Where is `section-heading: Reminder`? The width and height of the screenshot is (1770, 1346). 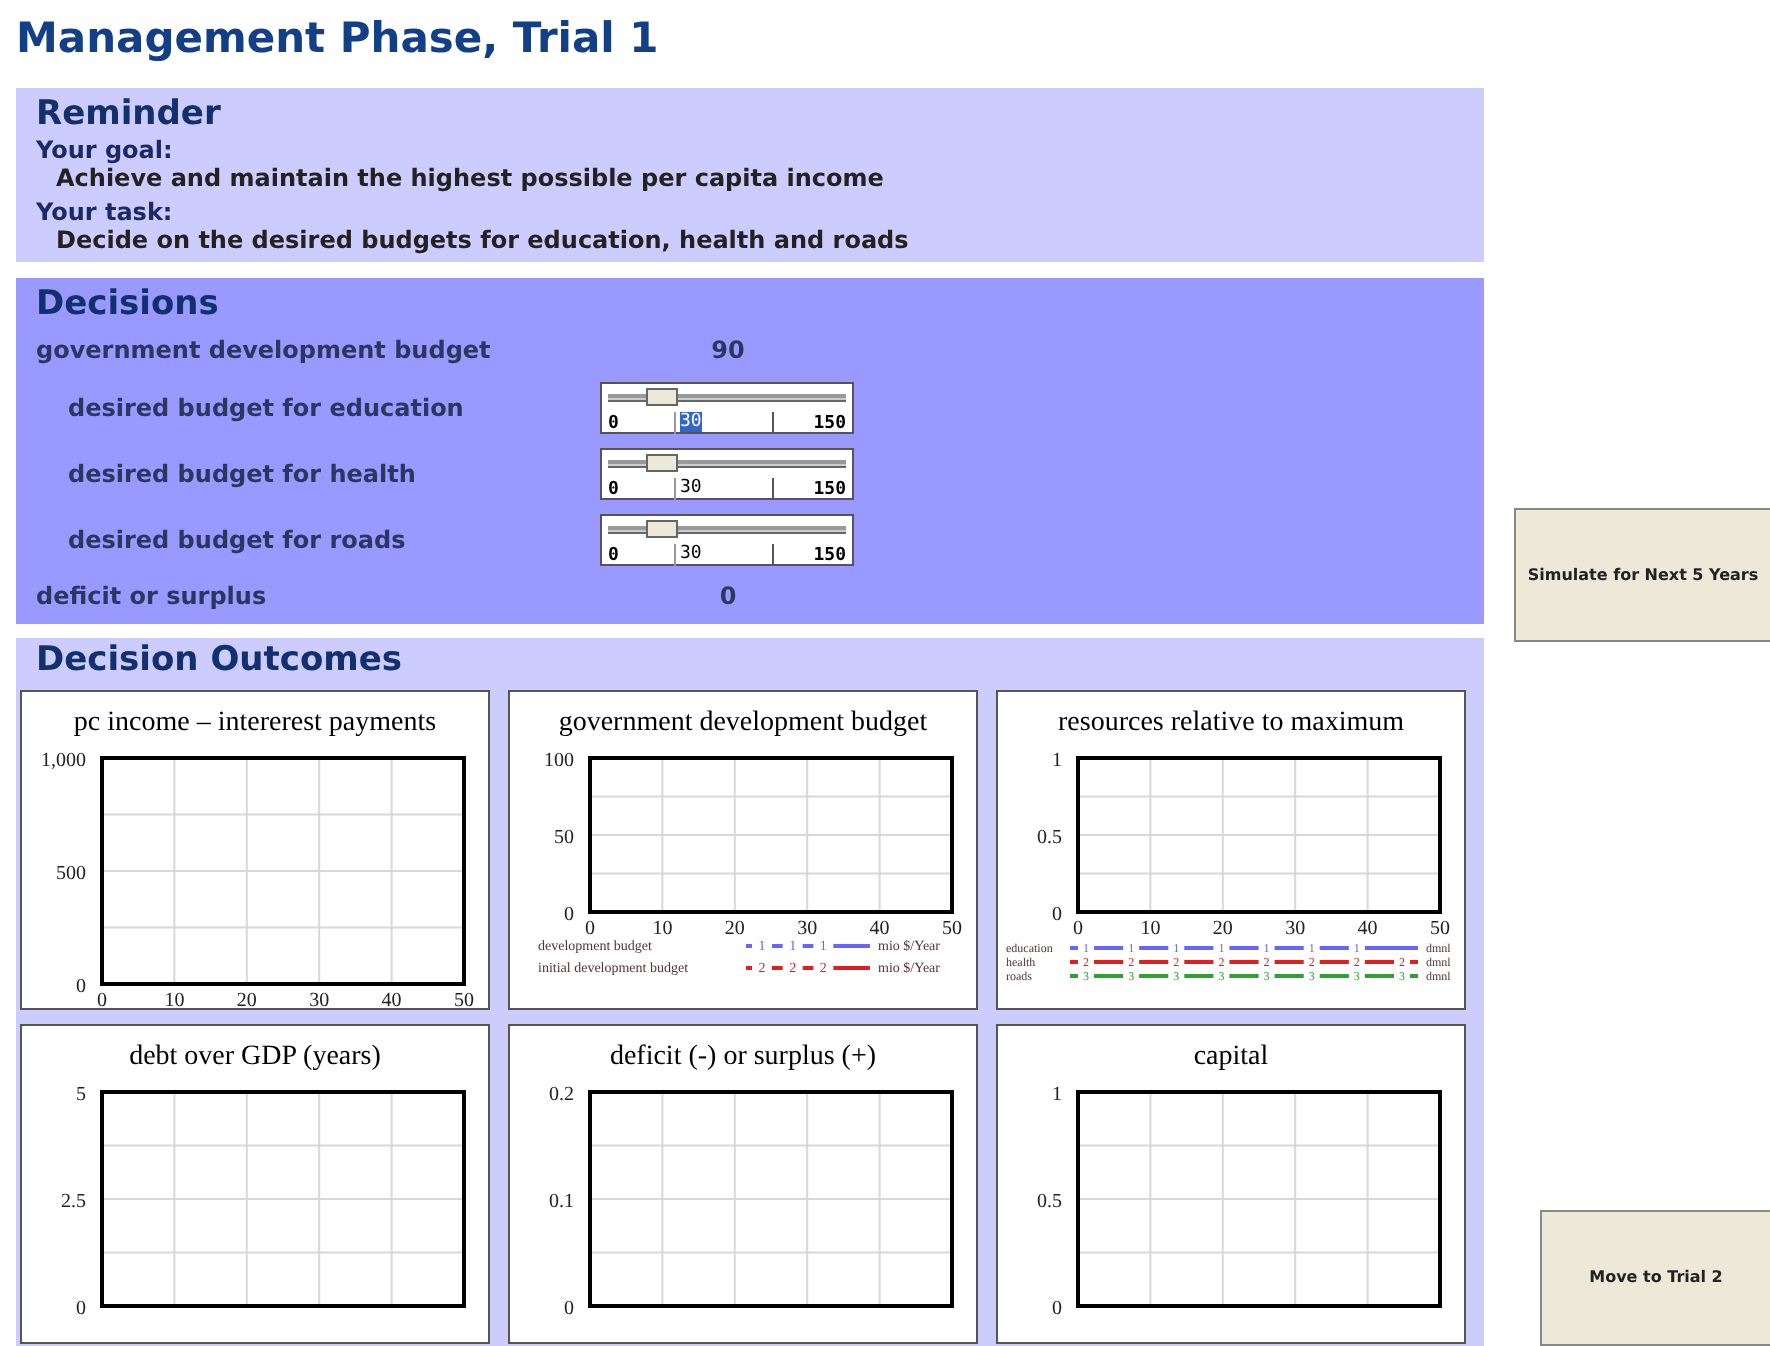
section-heading: Reminder is located at coordinates (129, 114).